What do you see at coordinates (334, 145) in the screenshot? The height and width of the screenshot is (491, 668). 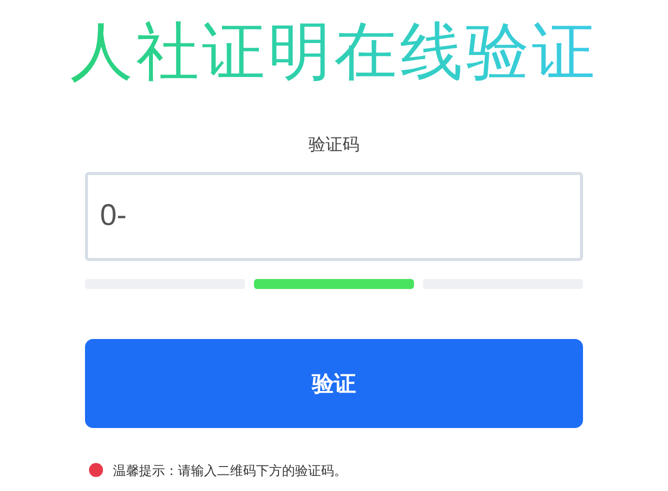 I see `field-label: 验证码` at bounding box center [334, 145].